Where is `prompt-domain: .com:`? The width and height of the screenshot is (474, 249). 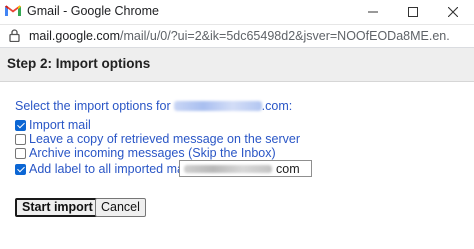 prompt-domain: .com: is located at coordinates (277, 106).